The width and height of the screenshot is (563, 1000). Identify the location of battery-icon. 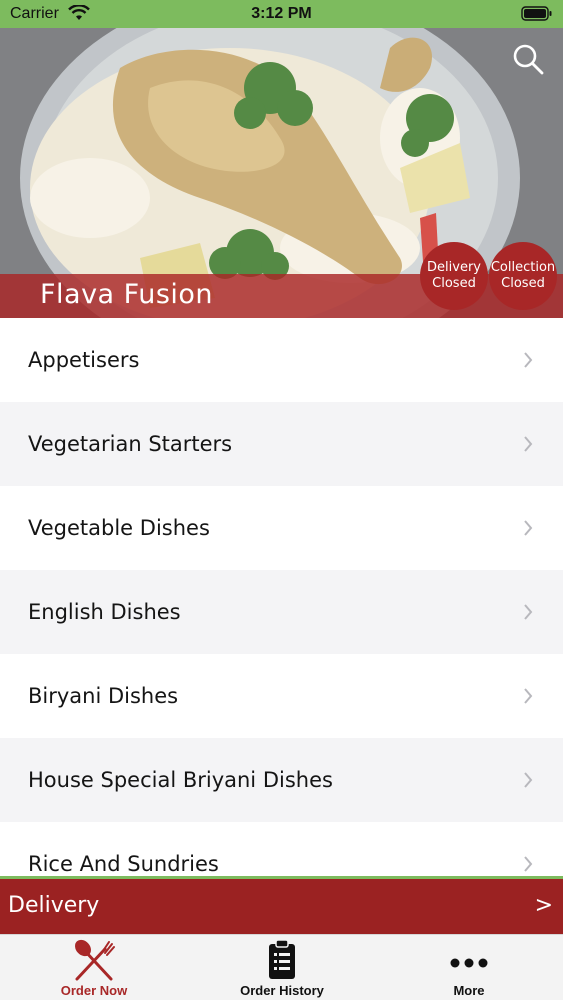
(537, 16).